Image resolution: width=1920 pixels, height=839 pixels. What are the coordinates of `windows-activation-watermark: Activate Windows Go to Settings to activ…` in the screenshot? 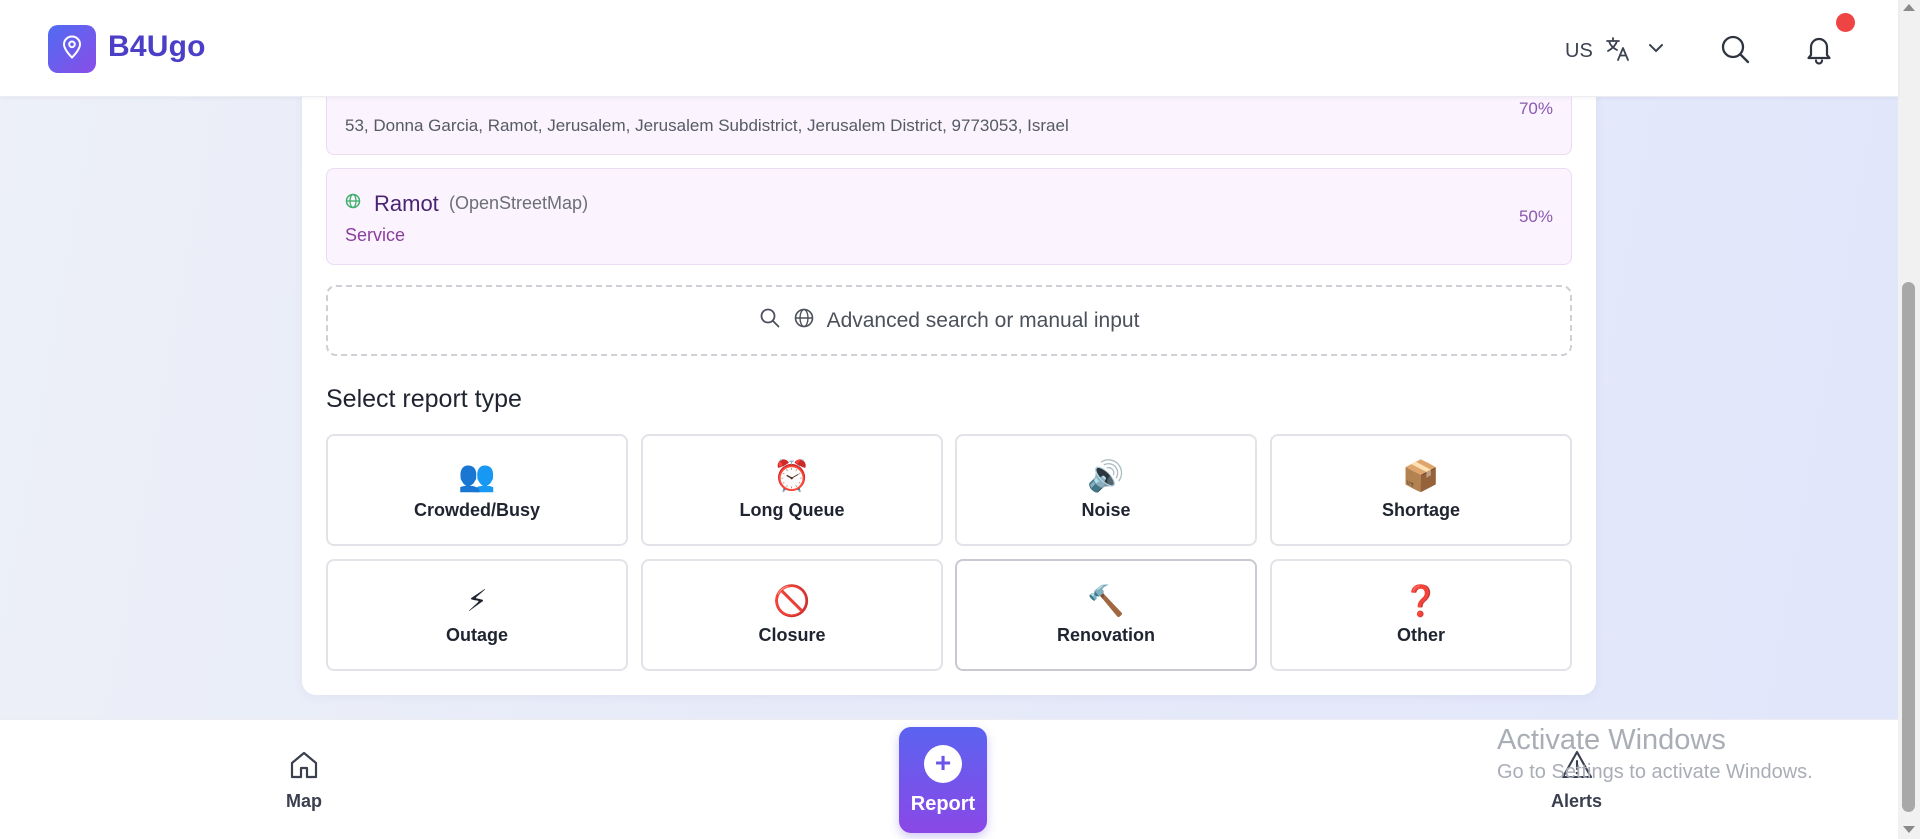 It's located at (1655, 754).